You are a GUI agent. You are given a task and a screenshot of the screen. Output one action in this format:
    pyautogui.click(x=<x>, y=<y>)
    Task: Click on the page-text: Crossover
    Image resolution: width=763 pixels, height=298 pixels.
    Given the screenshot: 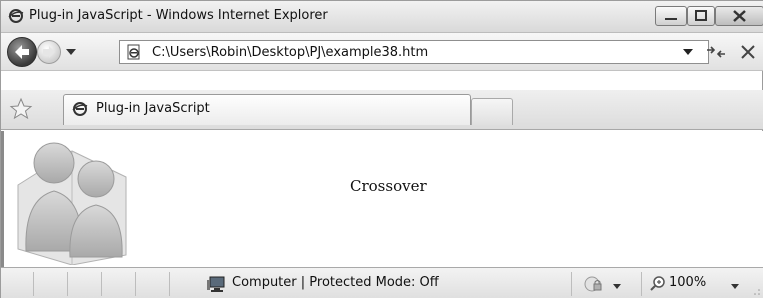 What is the action you would take?
    pyautogui.click(x=388, y=186)
    